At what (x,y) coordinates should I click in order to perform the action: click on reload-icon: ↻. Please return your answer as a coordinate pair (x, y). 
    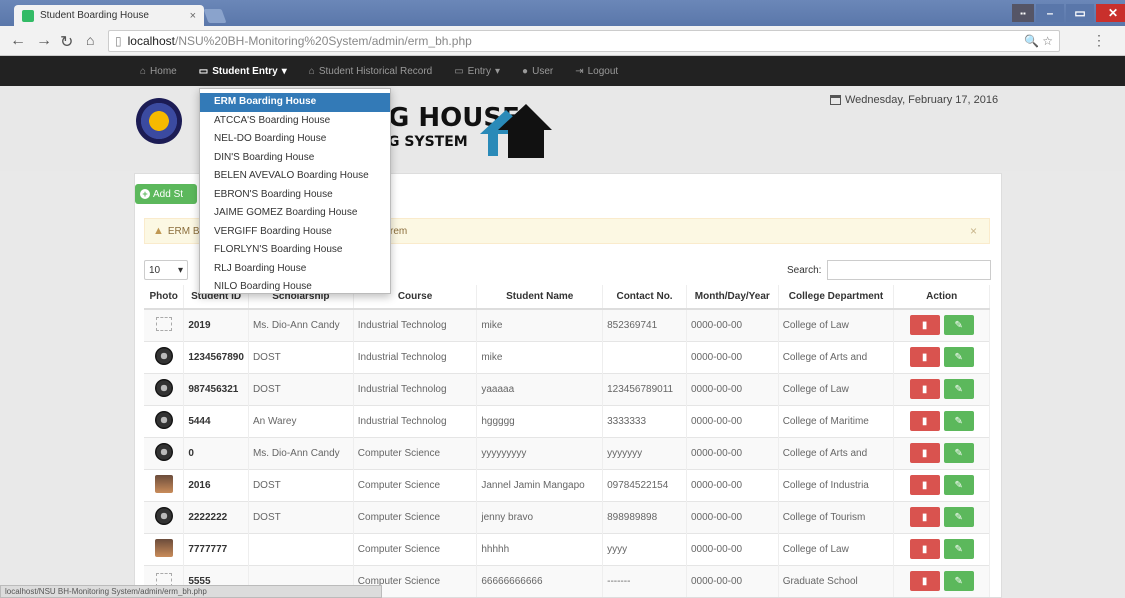
    Looking at the image, I should click on (66, 42).